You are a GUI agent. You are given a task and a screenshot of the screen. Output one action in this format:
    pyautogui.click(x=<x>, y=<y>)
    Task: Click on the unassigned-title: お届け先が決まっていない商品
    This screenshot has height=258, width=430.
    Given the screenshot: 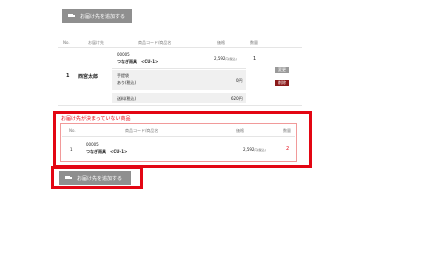 What is the action you would take?
    pyautogui.click(x=96, y=119)
    